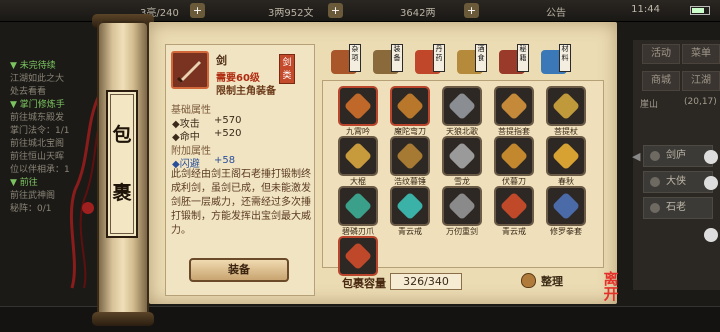 Image resolution: width=720 pixels, height=332 pixels. What do you see at coordinates (678, 156) in the screenshot?
I see `npc-item-1: 剑庐` at bounding box center [678, 156].